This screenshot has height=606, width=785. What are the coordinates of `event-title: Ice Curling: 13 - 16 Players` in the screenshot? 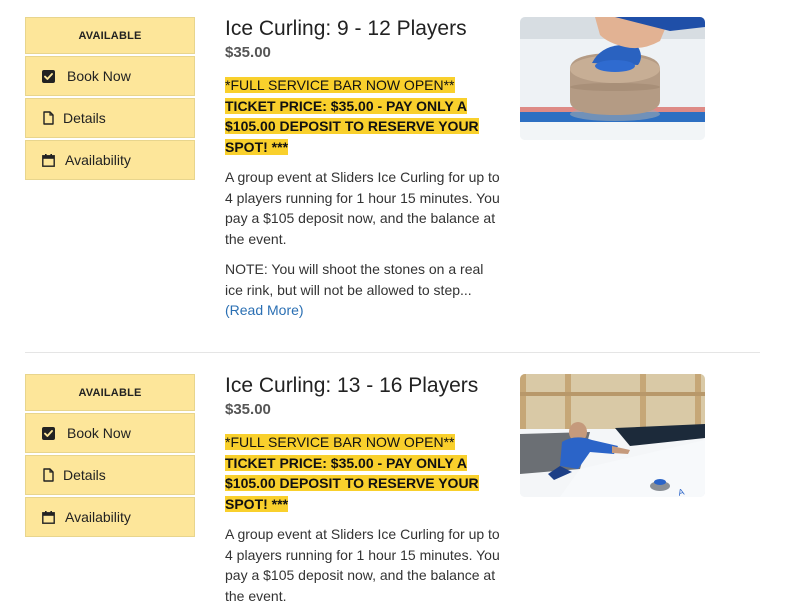 It's located at (362, 386).